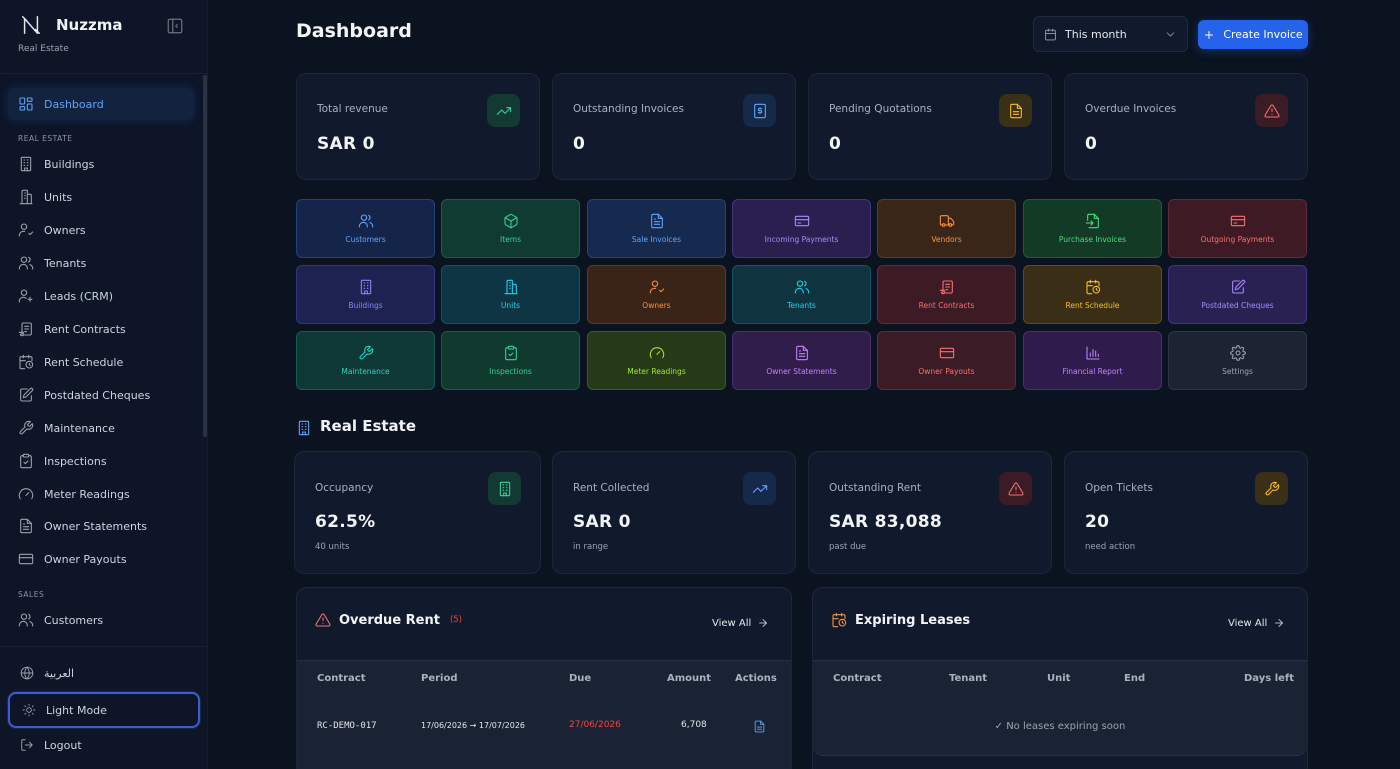  Describe the element at coordinates (365, 228) in the screenshot. I see `tile-customers: Customers` at that location.